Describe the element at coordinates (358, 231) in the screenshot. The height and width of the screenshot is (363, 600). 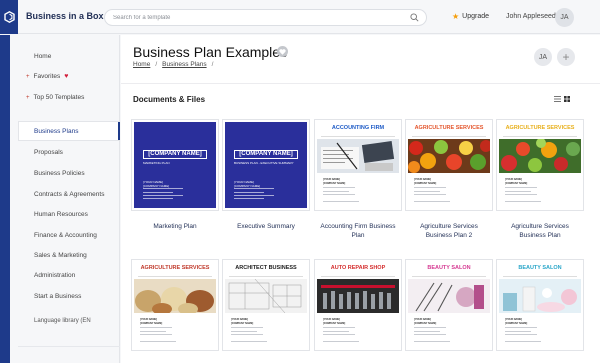
I see `template-caption: Accounting Firm Business Plan` at that location.